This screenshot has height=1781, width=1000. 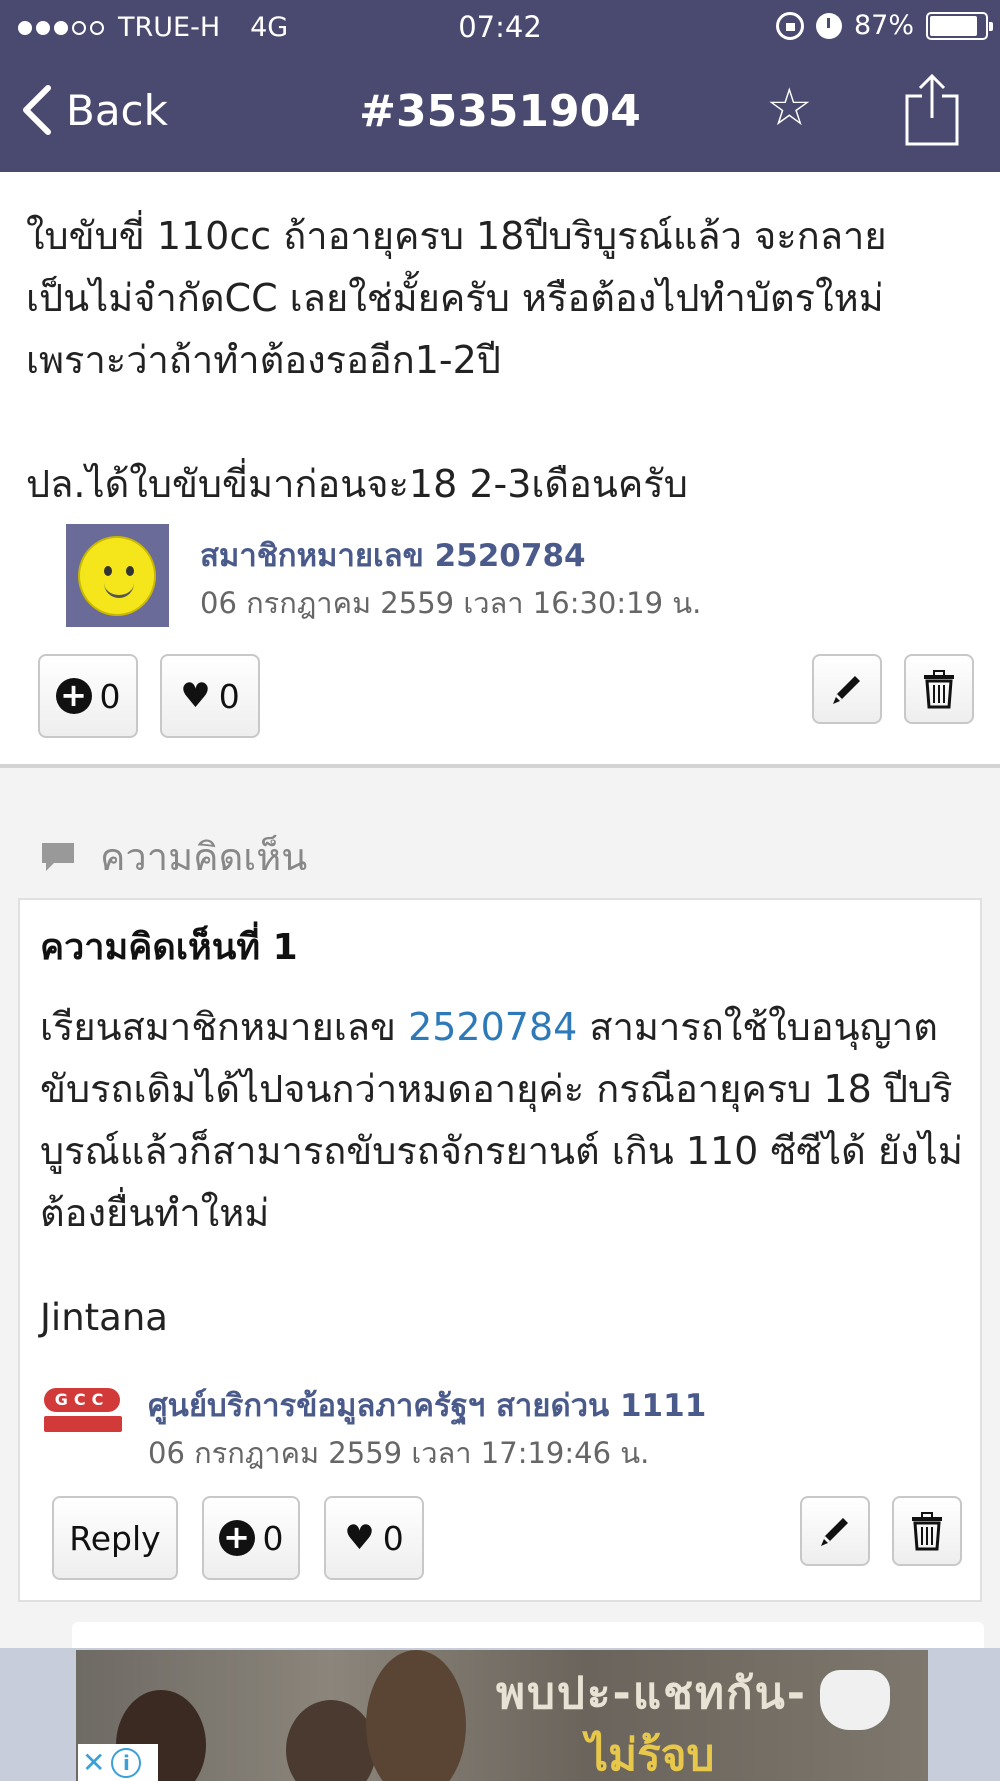 I want to click on post-date: 06 กรกฎาคม 2559 เวลา 16:30:19 น., so click(x=451, y=603).